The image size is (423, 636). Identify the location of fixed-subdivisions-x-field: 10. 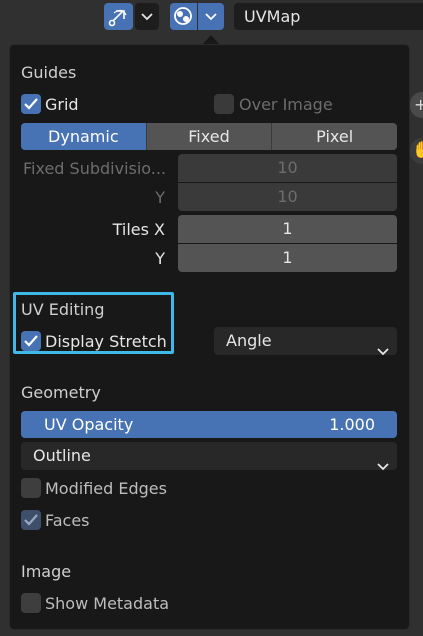
(287, 168).